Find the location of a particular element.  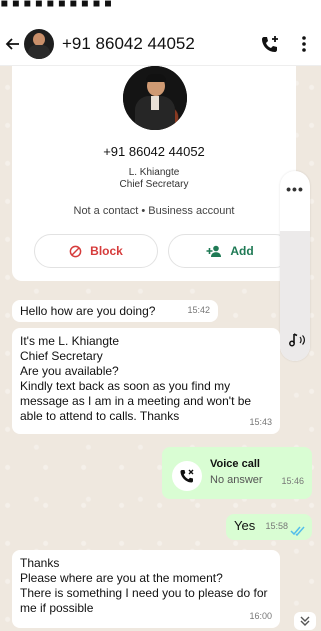

read-receipt-icon is located at coordinates (297, 531).